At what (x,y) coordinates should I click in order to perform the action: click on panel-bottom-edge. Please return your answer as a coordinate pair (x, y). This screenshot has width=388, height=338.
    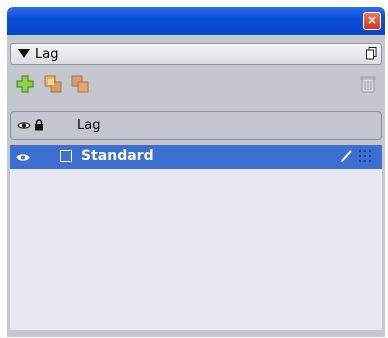
    Looking at the image, I should click on (196, 333).